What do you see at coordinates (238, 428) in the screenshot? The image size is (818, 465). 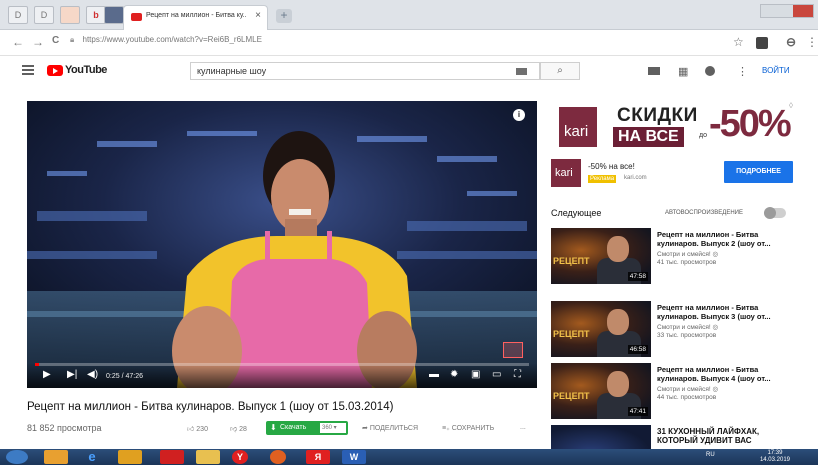 I see `dislike-button: 👎︎ 28` at bounding box center [238, 428].